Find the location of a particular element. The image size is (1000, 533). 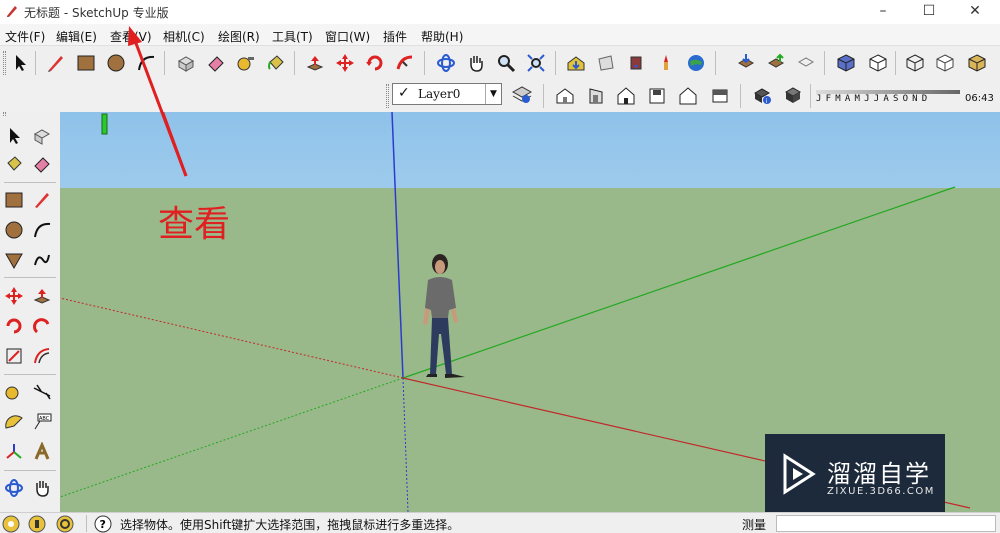

left-circle-button is located at coordinates (14, 230).